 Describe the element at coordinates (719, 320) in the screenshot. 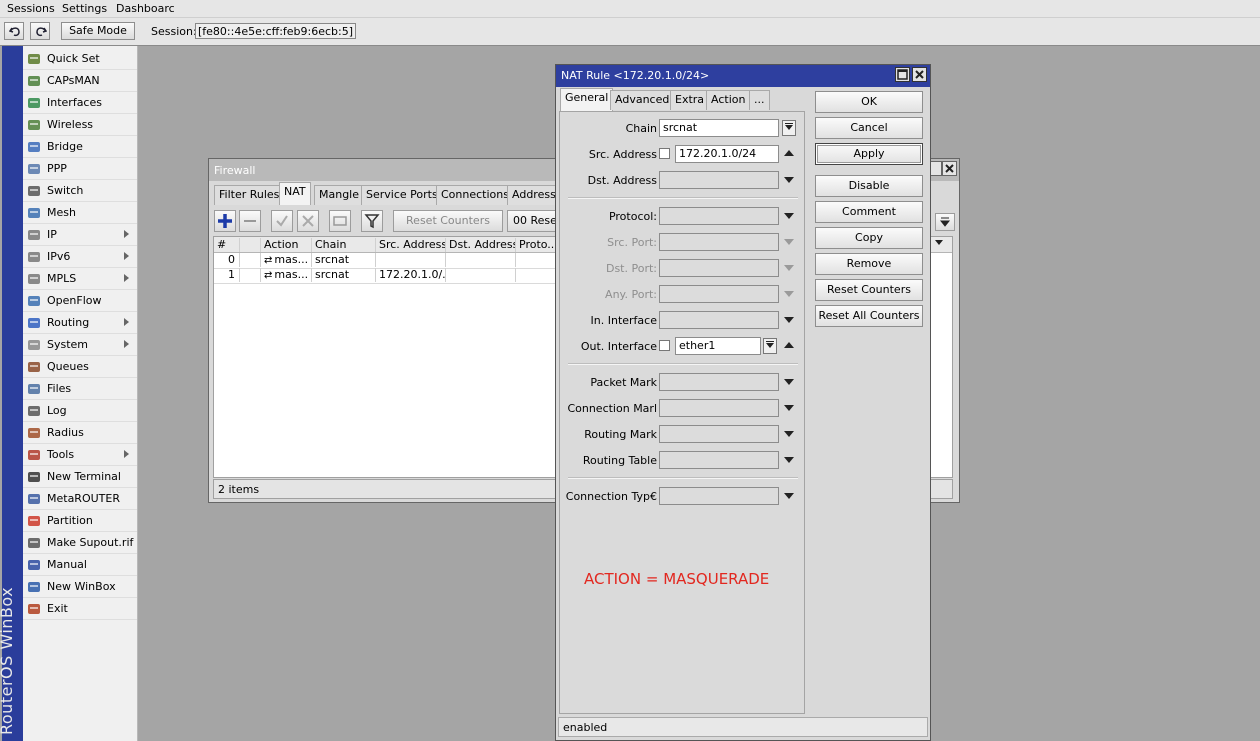

I see `in-interface-field` at that location.